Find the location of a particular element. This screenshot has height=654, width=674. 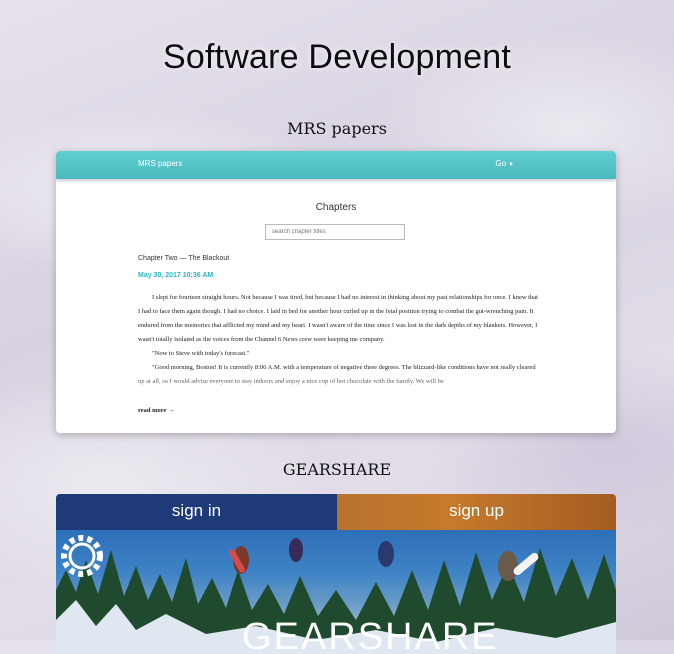

read-more-link: read more → is located at coordinates (156, 410).